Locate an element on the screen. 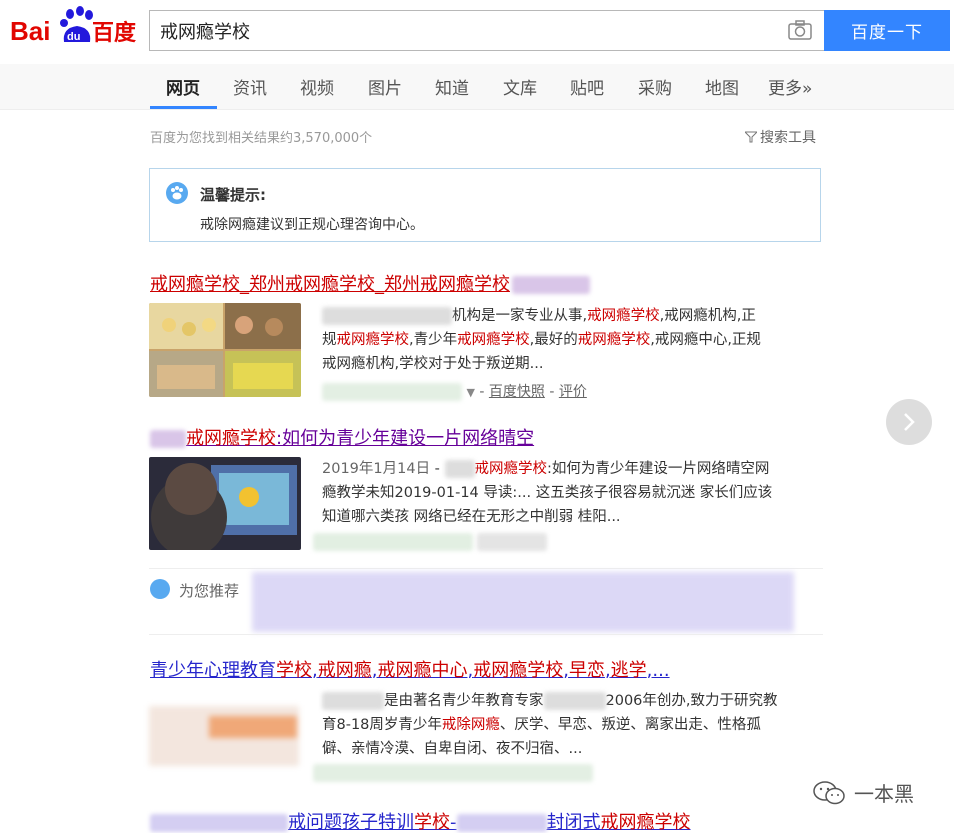 The height and width of the screenshot is (833, 954). recommend-links-blurred is located at coordinates (523, 602).